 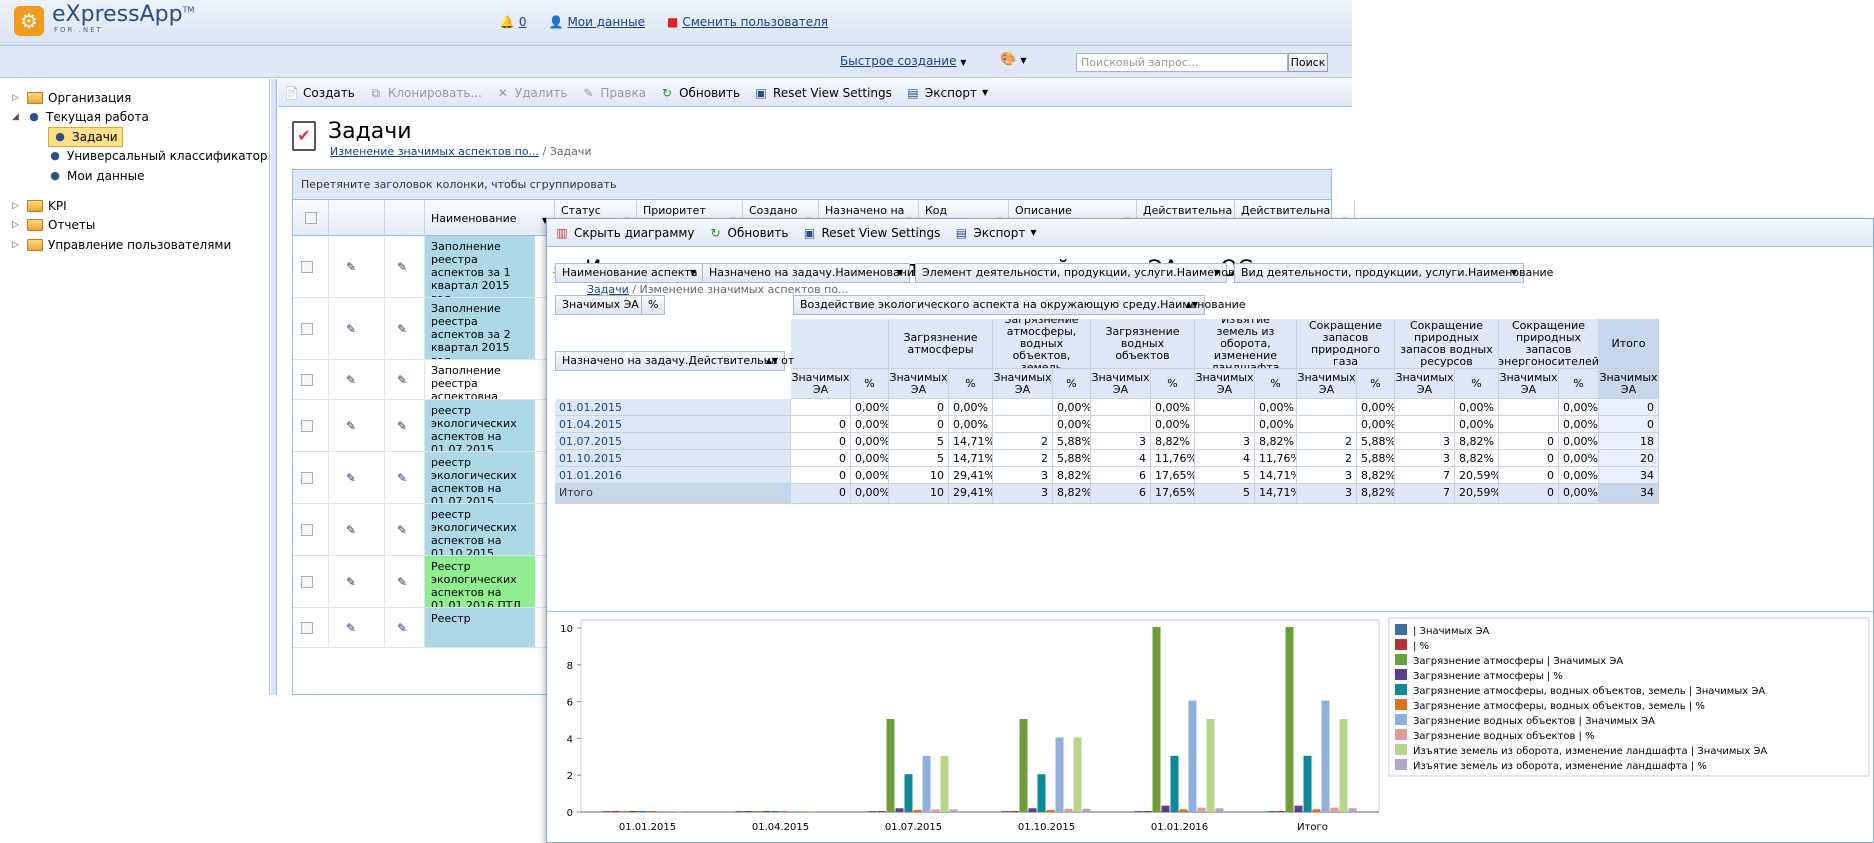 I want to click on data-field-button: Значимых ЭА, so click(x=600, y=305).